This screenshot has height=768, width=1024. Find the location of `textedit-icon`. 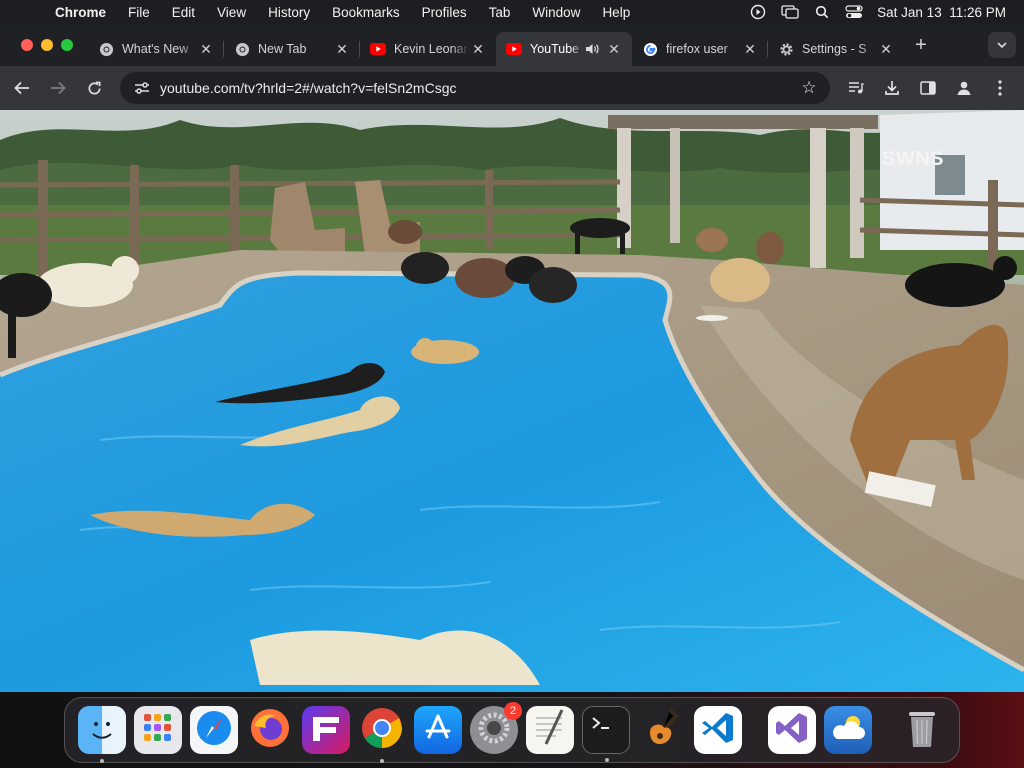

textedit-icon is located at coordinates (550, 730).